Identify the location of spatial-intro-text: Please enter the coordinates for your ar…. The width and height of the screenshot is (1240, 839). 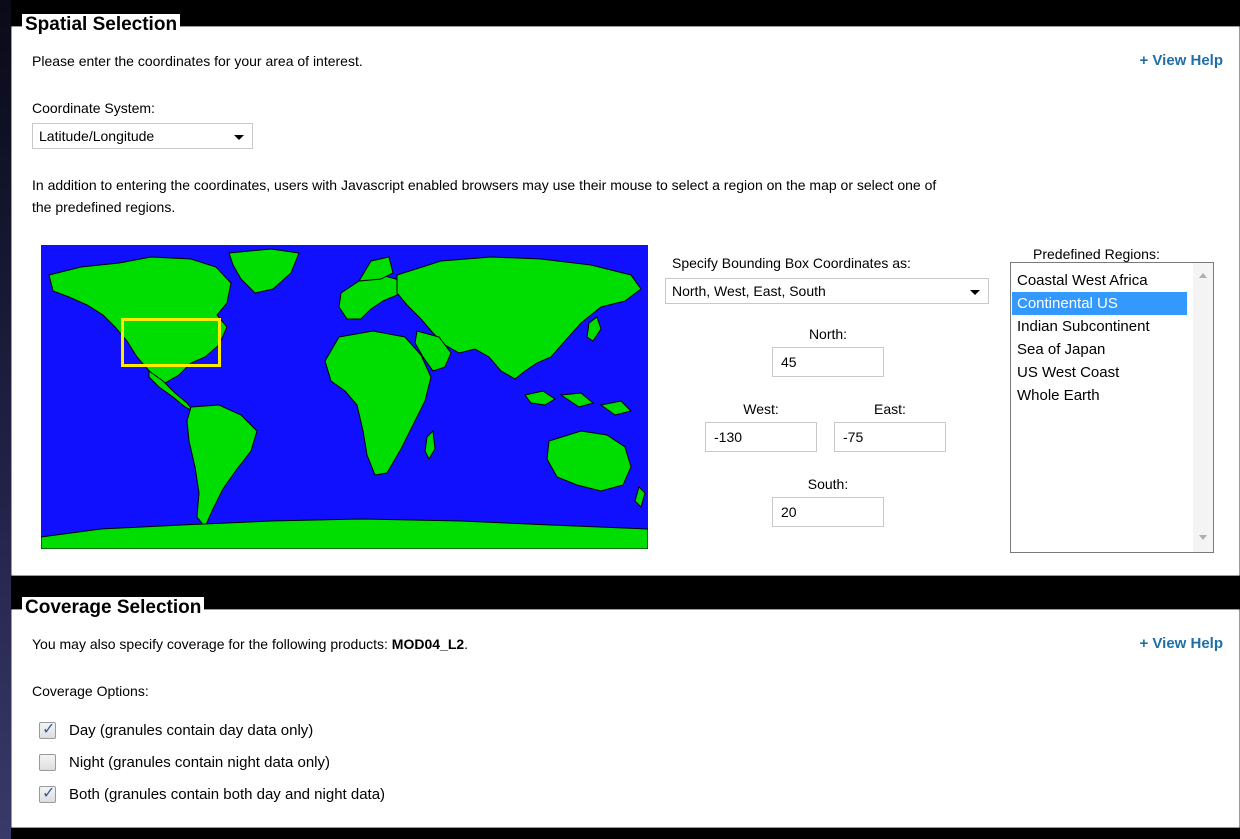
(197, 61).